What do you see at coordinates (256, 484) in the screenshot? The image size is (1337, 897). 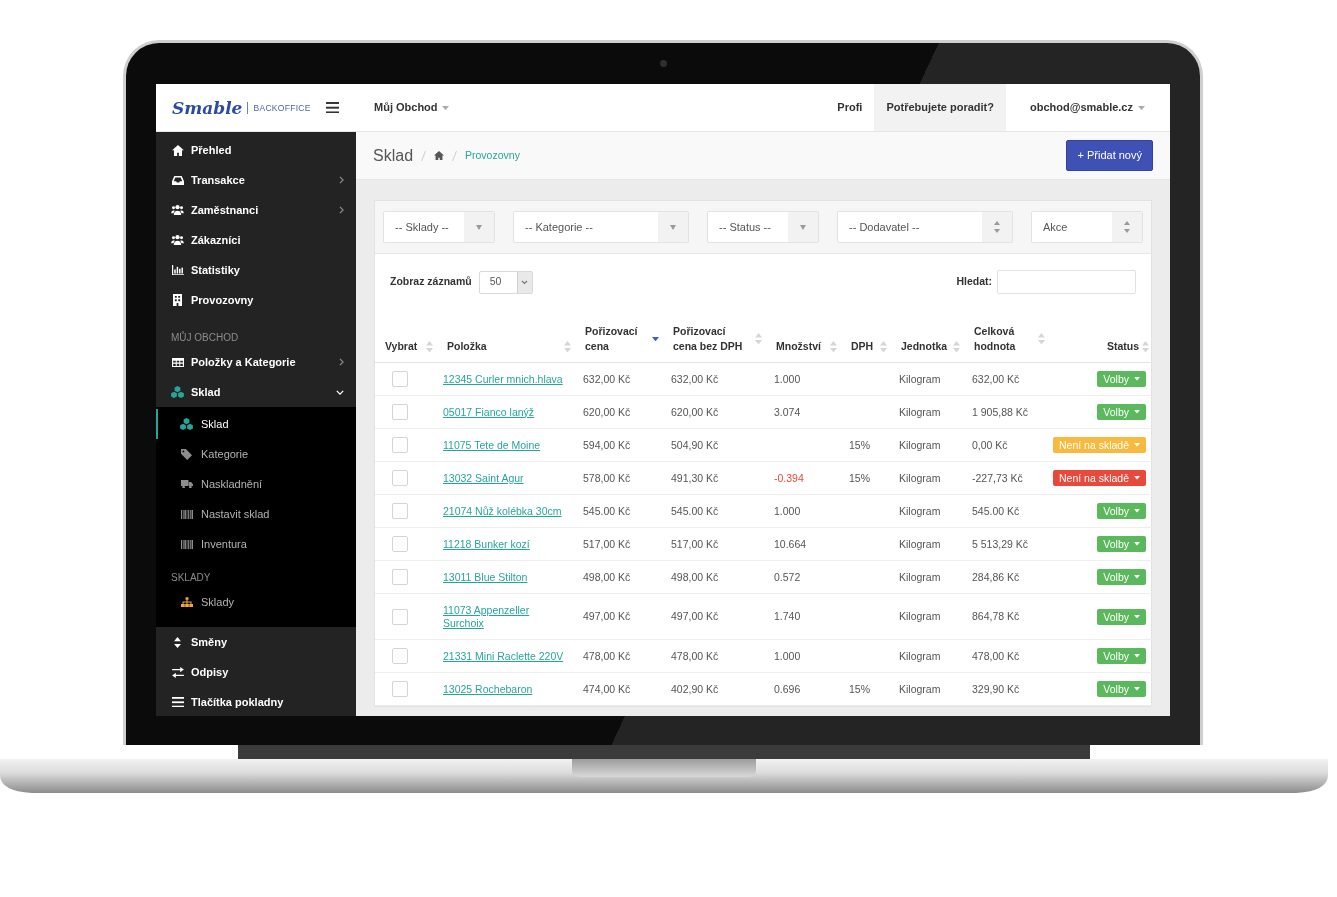 I see `submenu-item: Naskladnění` at bounding box center [256, 484].